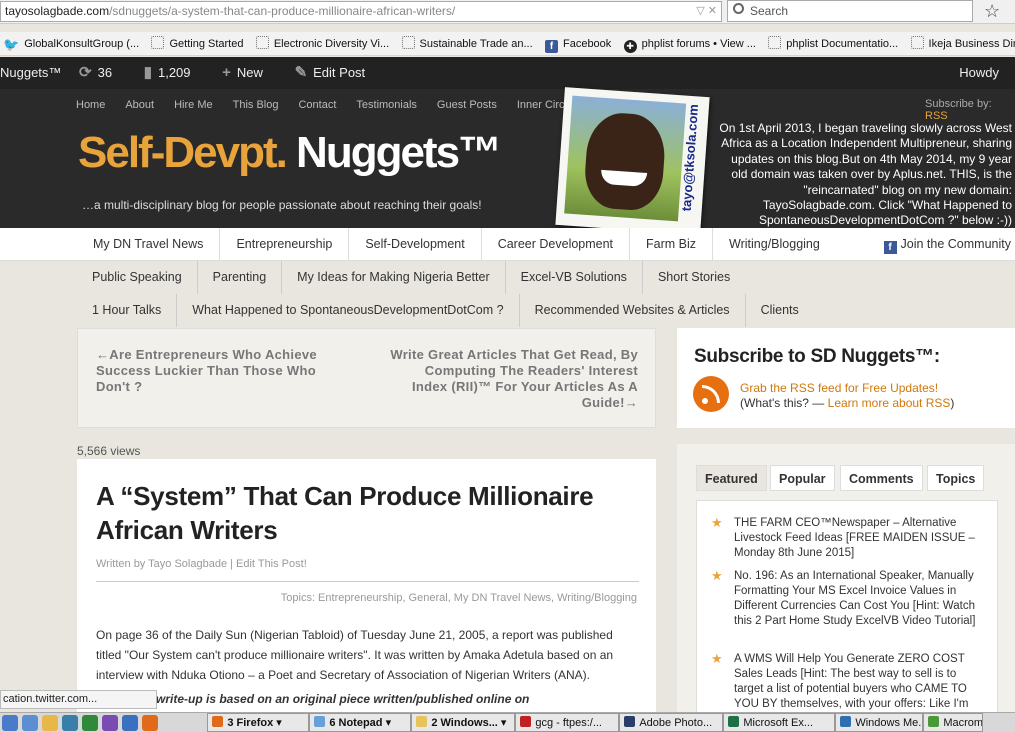 The width and height of the screenshot is (1015, 732). Describe the element at coordinates (10, 723) in the screenshot. I see `start-orb-icon` at that location.